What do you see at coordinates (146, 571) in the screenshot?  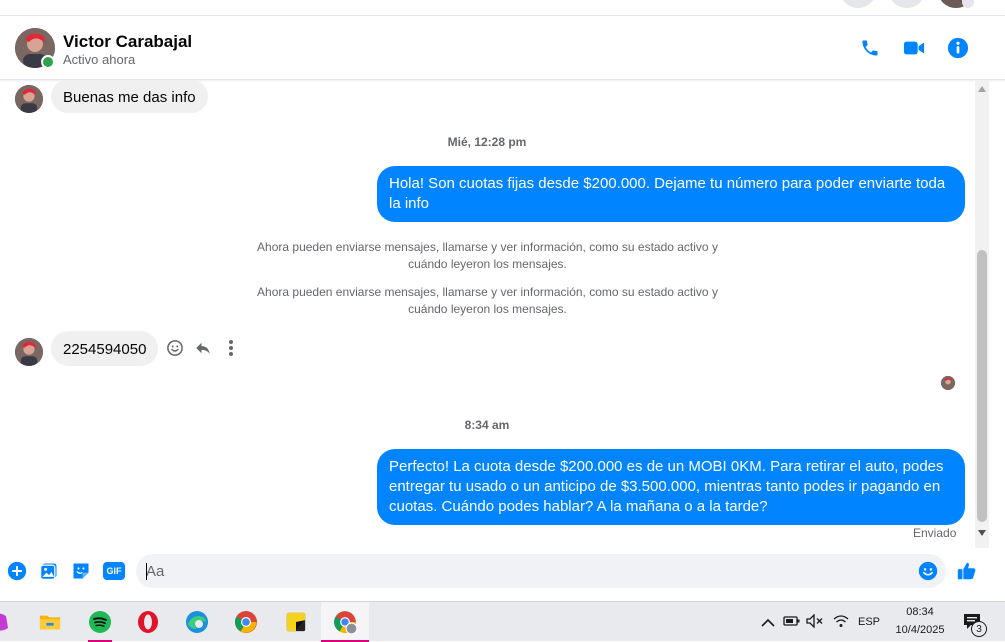 I see `text-caret` at bounding box center [146, 571].